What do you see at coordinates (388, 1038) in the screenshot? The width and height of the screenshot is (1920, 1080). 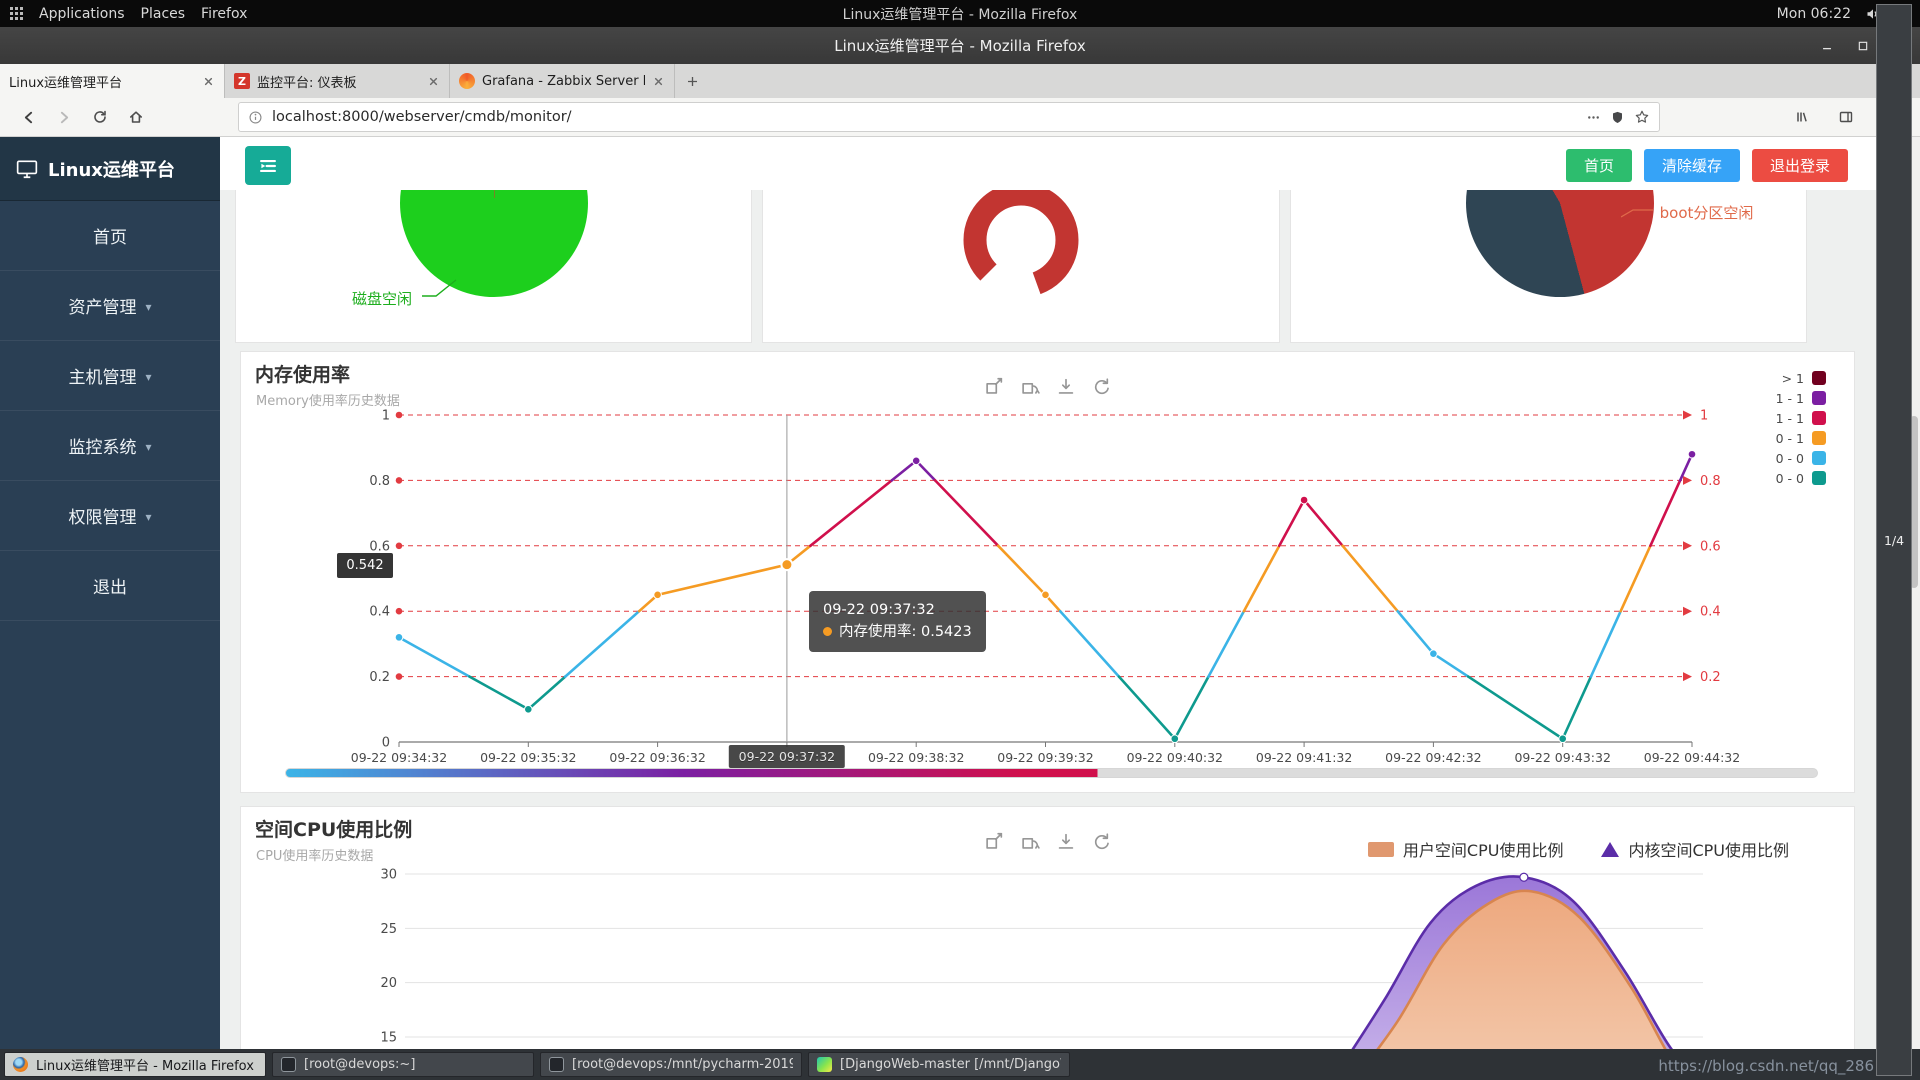 I see `y-axis-tick-label: 15` at bounding box center [388, 1038].